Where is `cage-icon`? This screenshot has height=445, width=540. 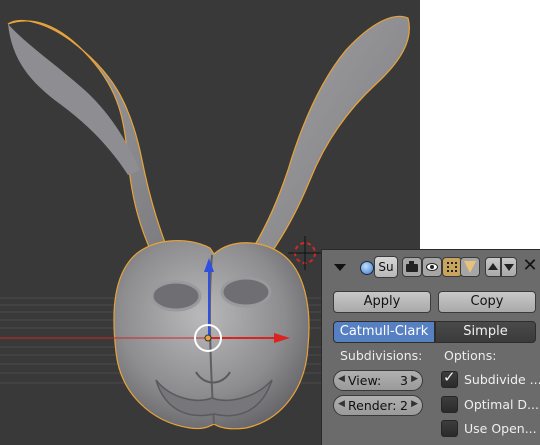
cage-icon is located at coordinates (470, 267).